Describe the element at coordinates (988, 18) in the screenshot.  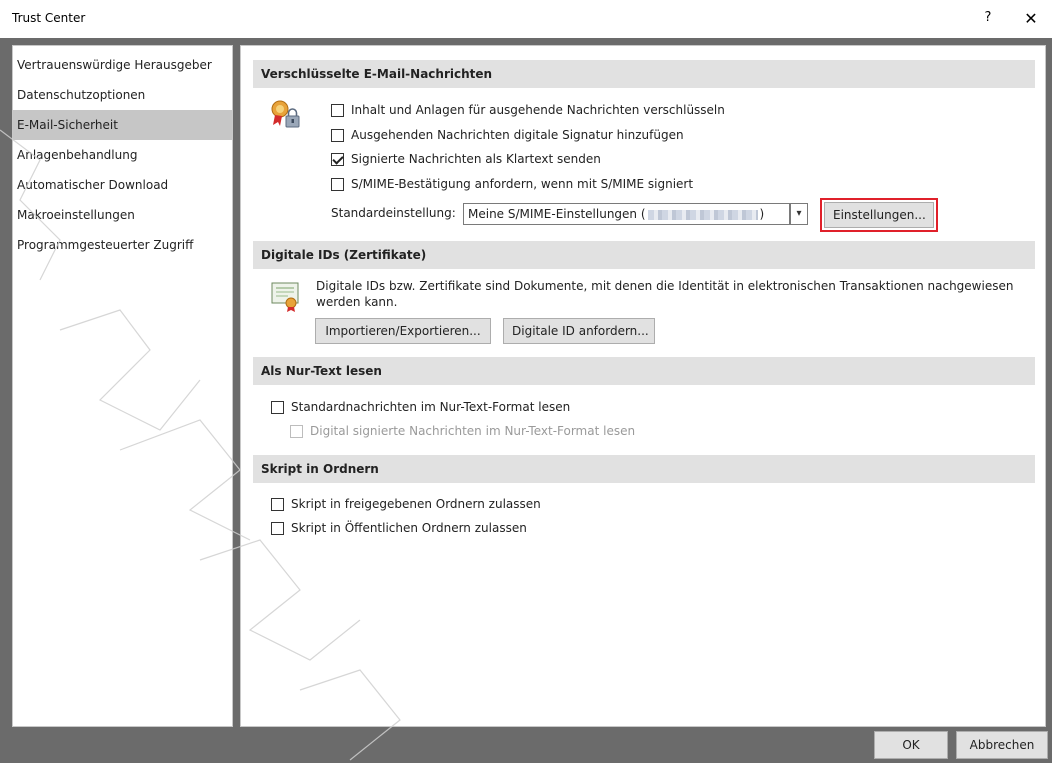
I see `help-button: ?` at that location.